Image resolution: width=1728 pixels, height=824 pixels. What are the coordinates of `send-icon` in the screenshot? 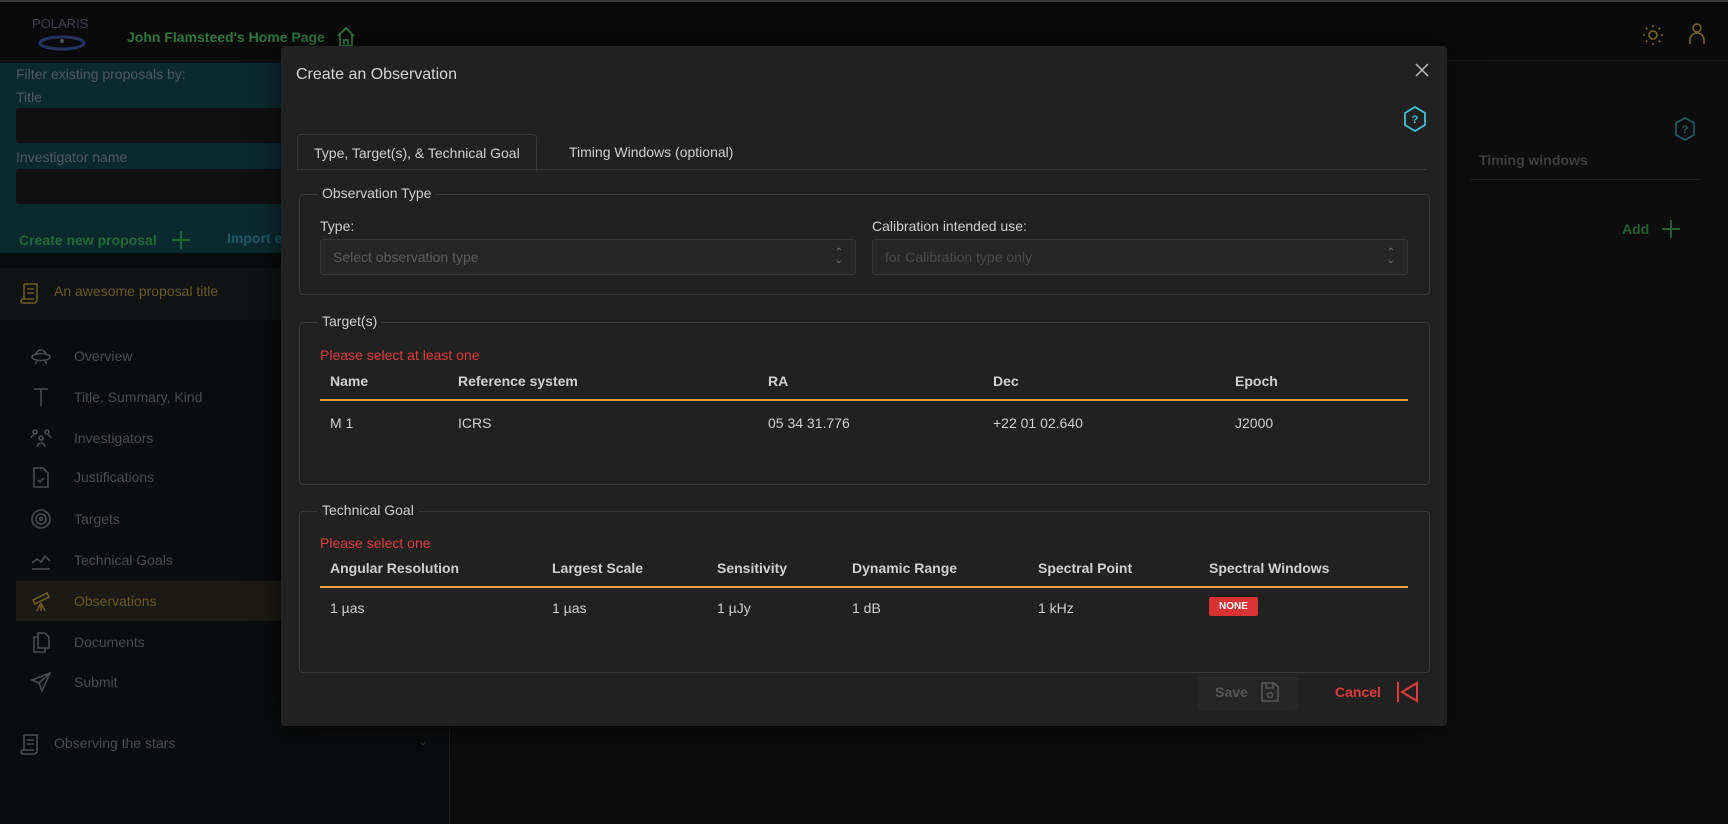 It's located at (41, 682).